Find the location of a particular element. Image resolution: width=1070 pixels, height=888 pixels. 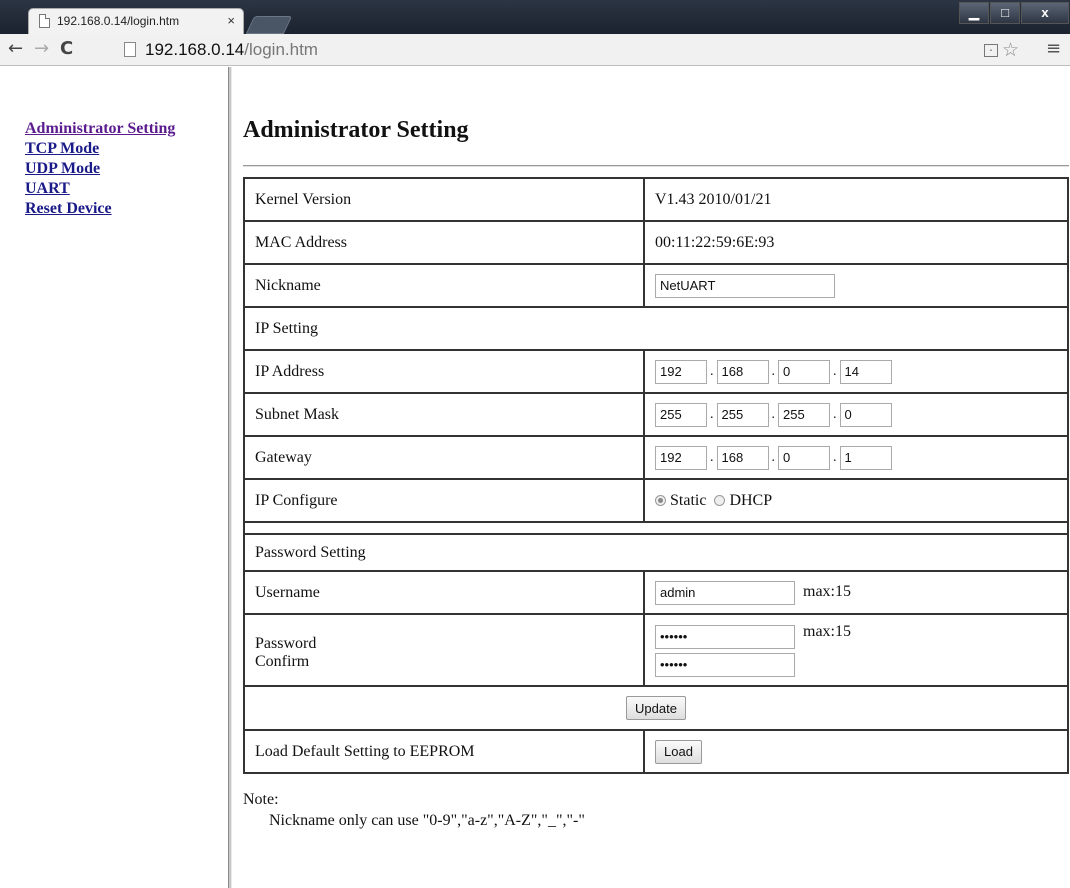

username-input is located at coordinates (725, 592).